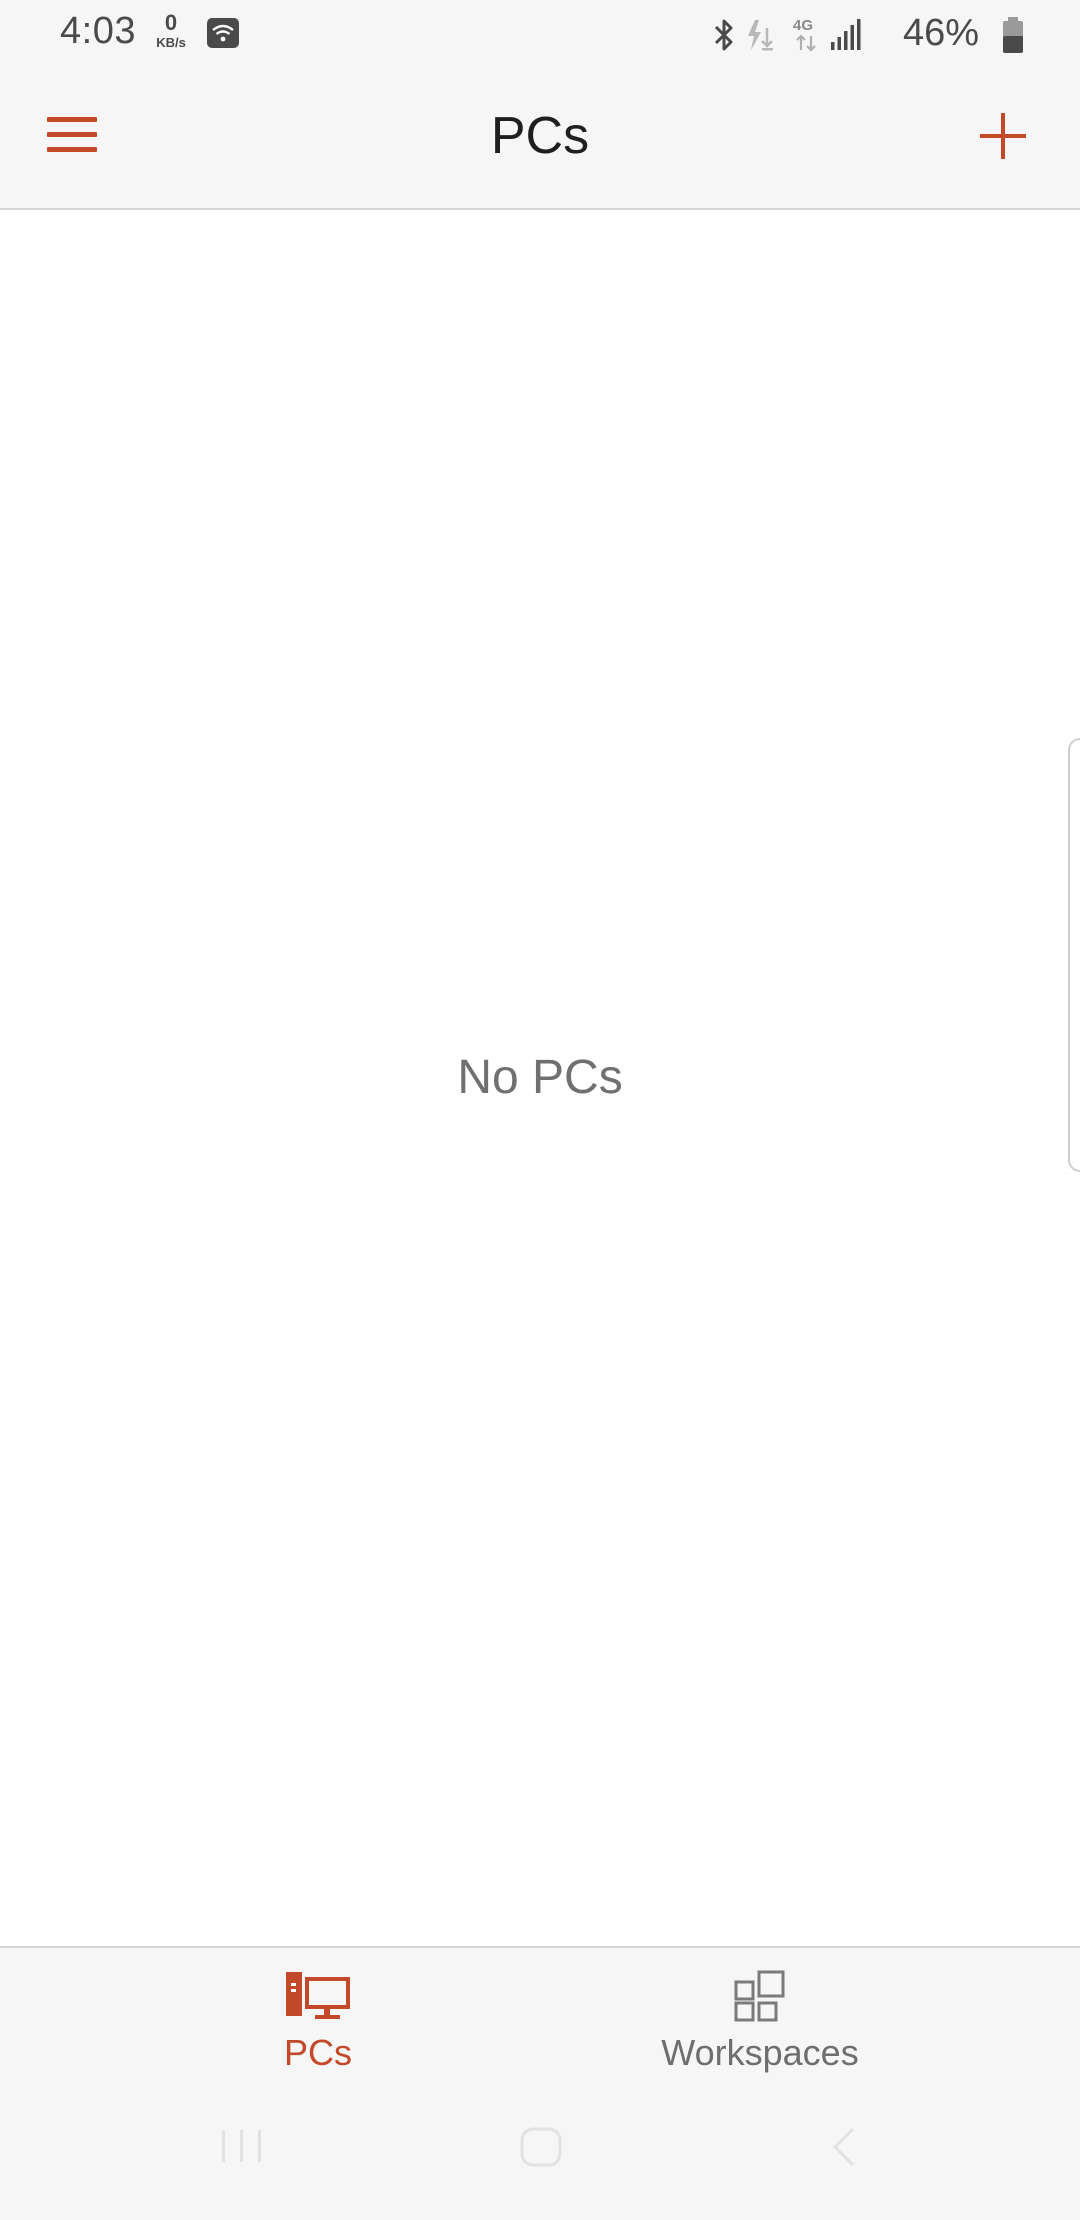  I want to click on home-icon, so click(541, 2149).